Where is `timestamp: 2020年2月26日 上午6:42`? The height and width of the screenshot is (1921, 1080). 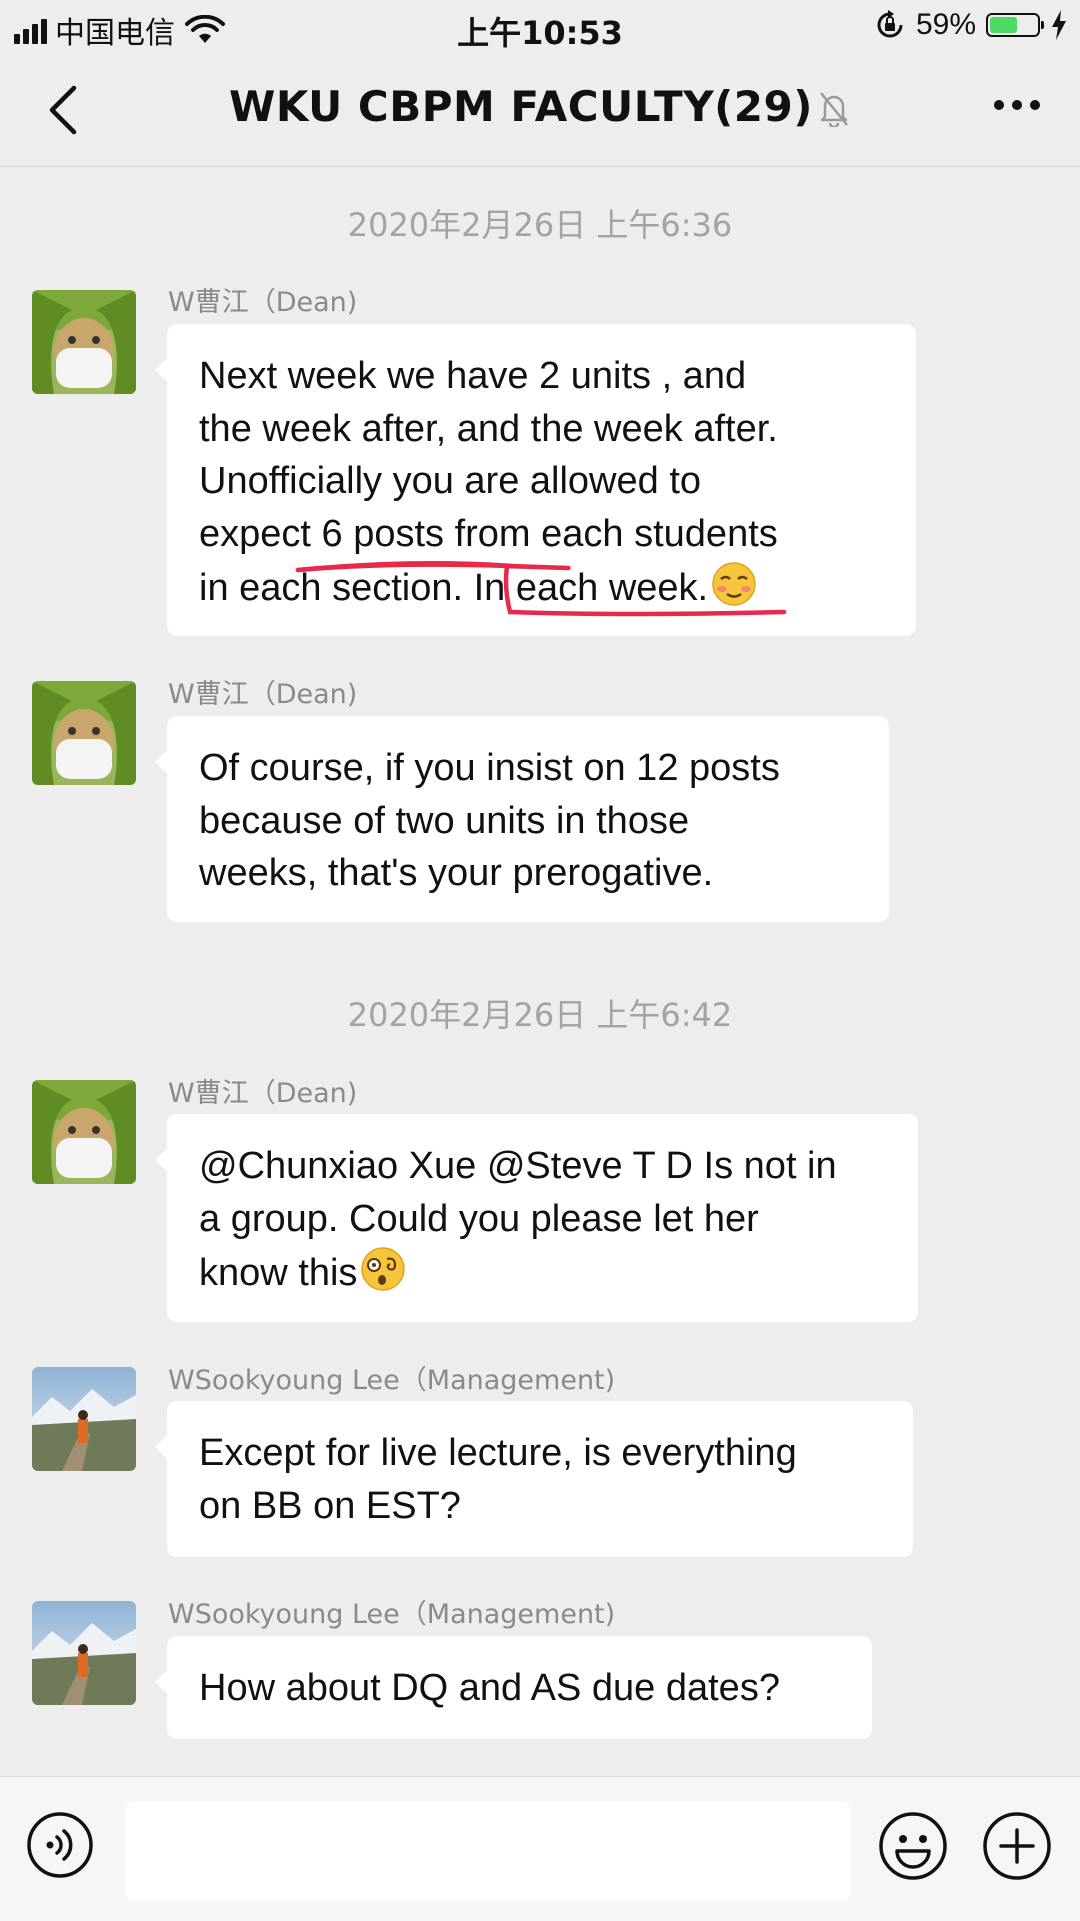
timestamp: 2020年2月26日 上午6:42 is located at coordinates (540, 1015).